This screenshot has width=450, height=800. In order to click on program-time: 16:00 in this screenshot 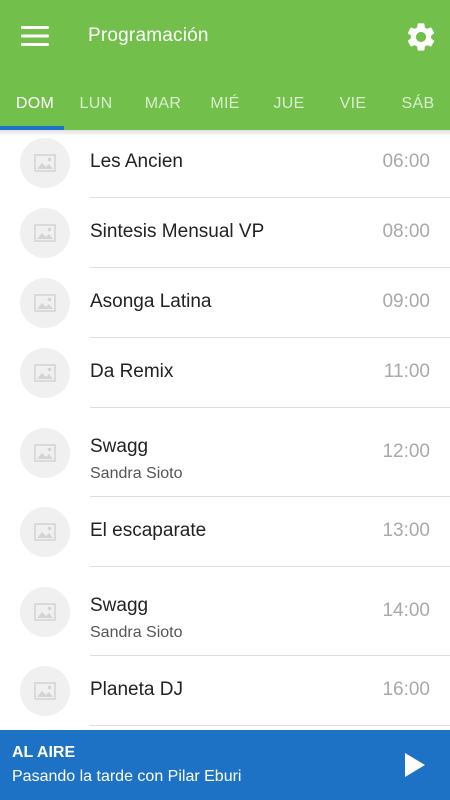, I will do `click(406, 689)`.